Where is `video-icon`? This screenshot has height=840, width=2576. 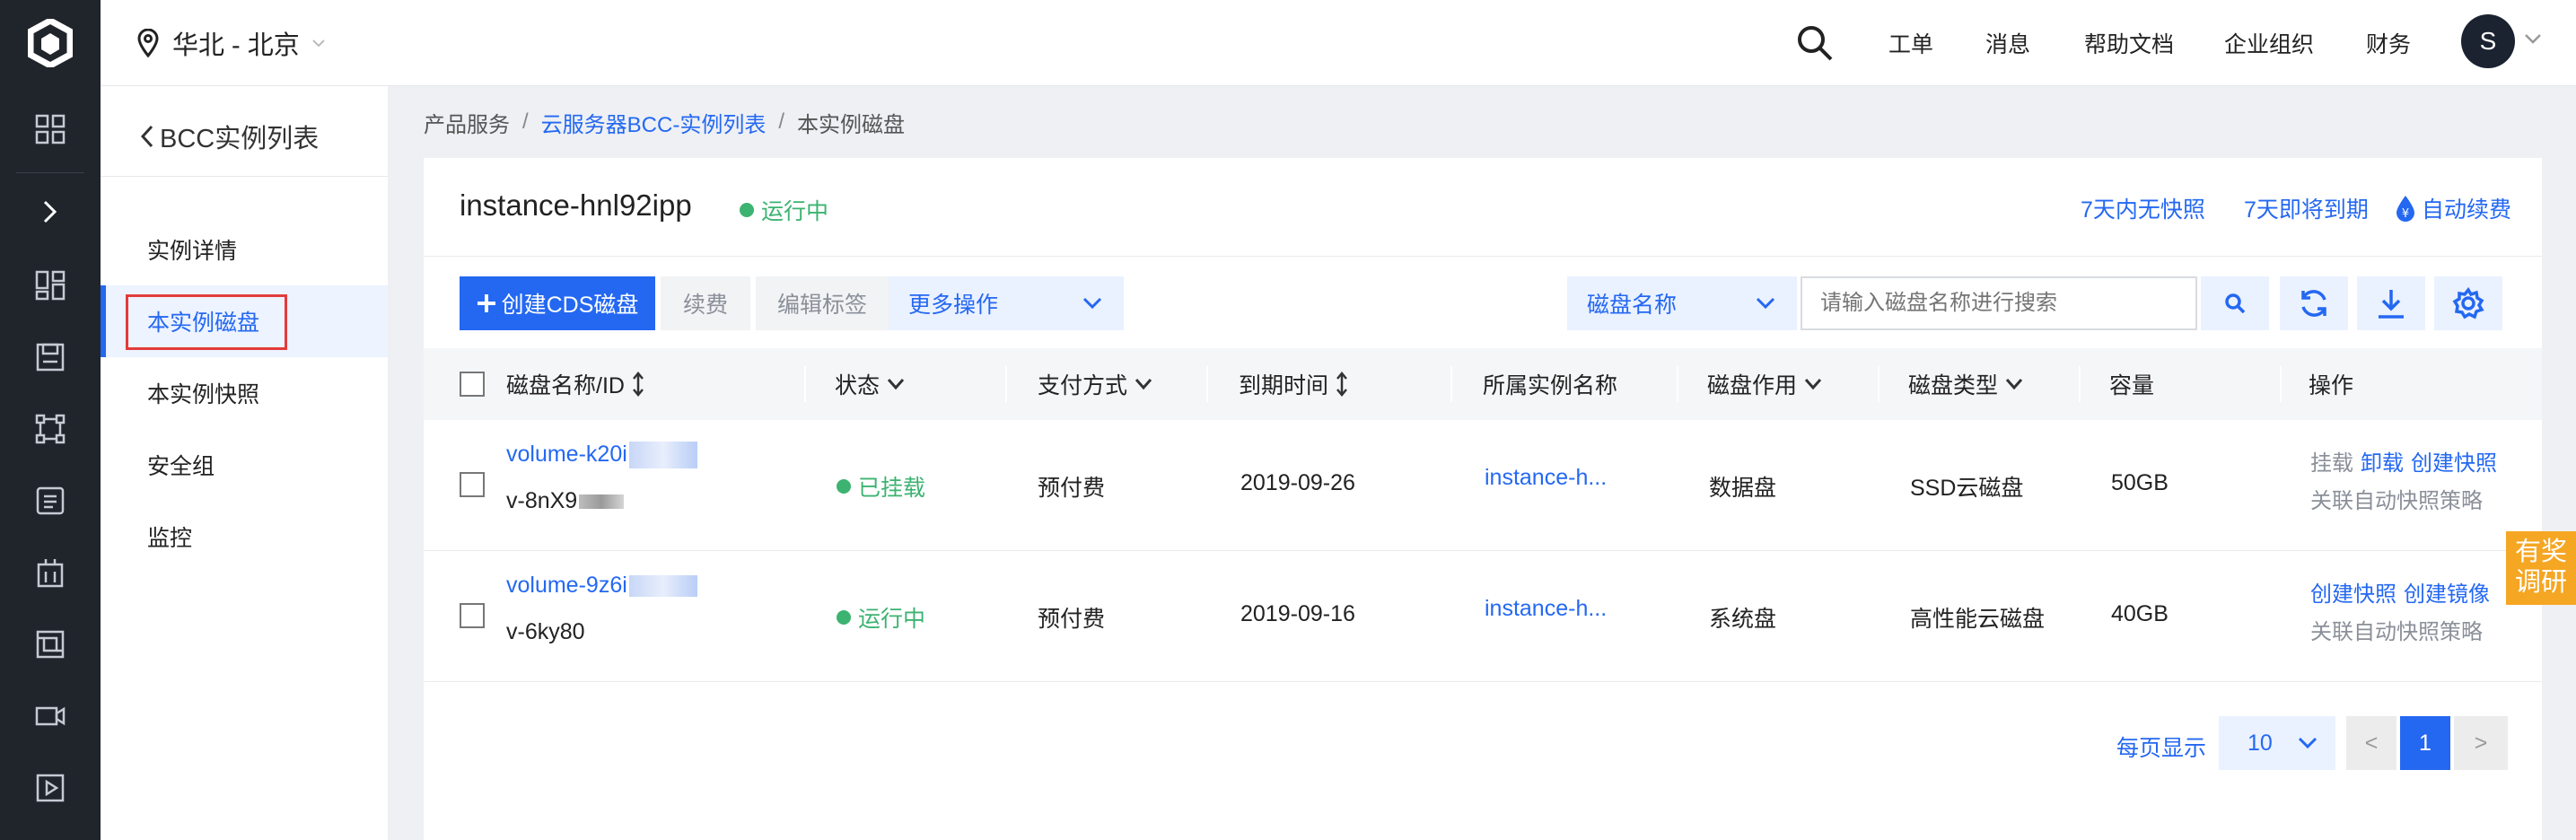 video-icon is located at coordinates (50, 716).